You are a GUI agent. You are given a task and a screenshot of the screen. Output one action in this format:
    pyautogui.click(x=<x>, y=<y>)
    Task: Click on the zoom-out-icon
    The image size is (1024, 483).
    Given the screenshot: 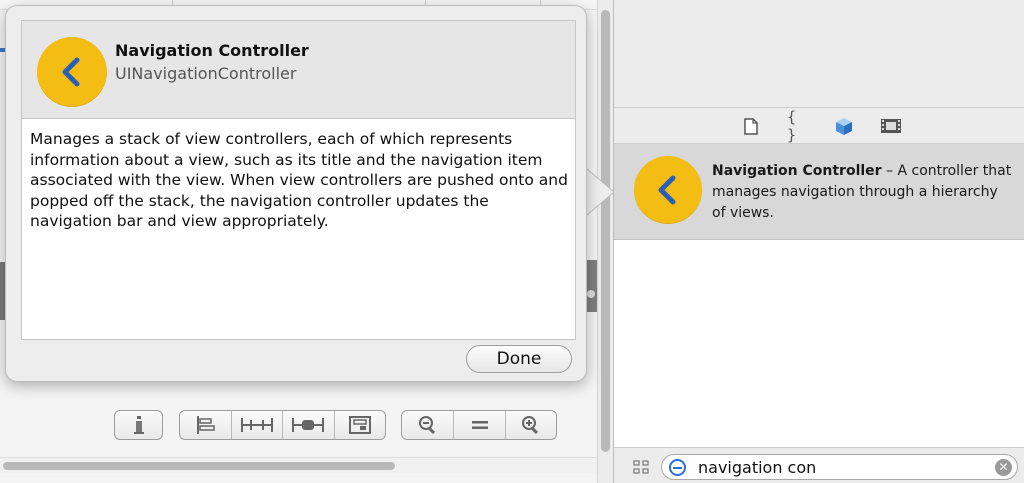 What is the action you would take?
    pyautogui.click(x=426, y=425)
    